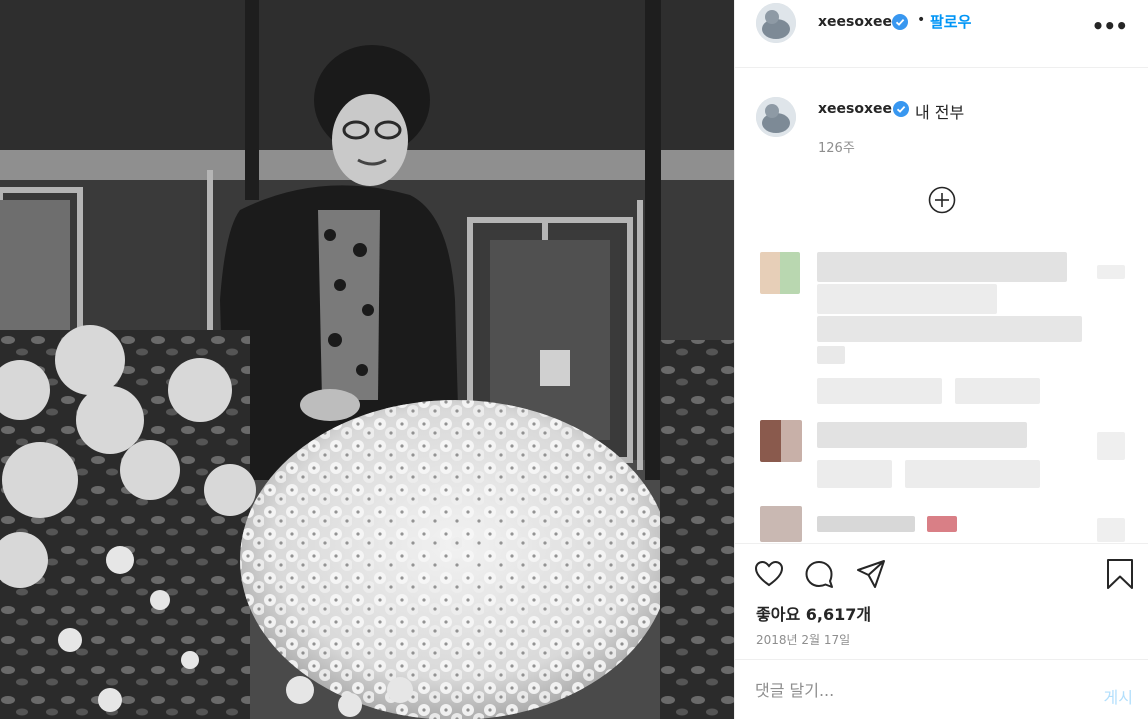  What do you see at coordinates (855, 22) in the screenshot?
I see `header-username: xeesoxee` at bounding box center [855, 22].